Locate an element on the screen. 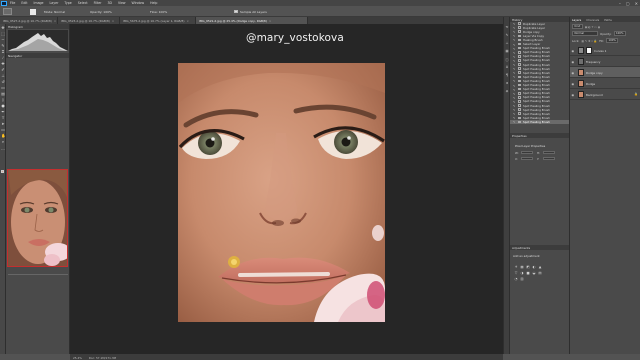  y-field is located at coordinates (549, 158).